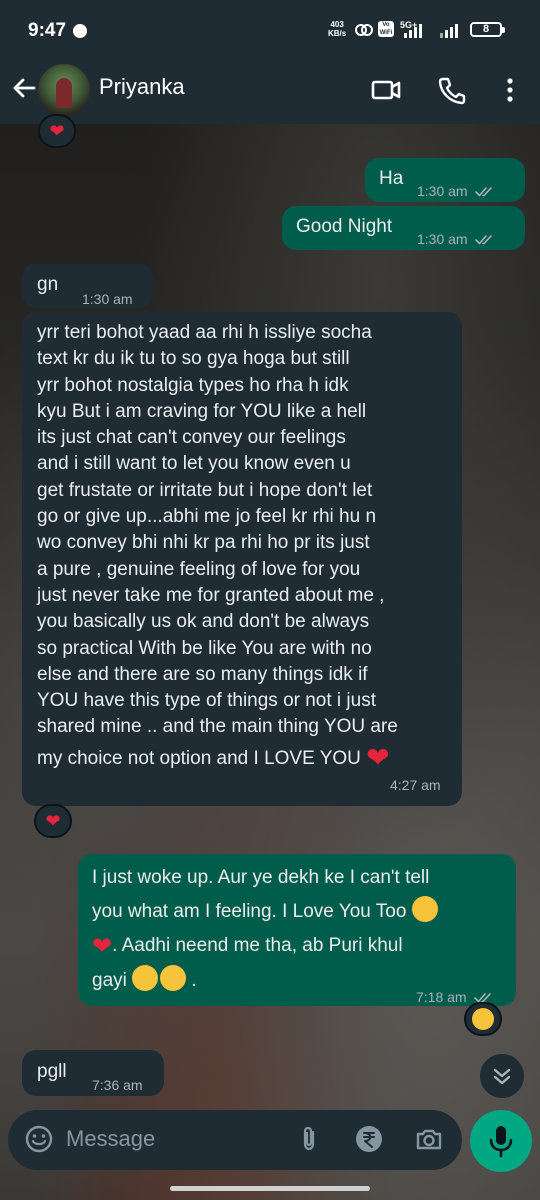 The width and height of the screenshot is (540, 1200). What do you see at coordinates (173, 978) in the screenshot?
I see `grinning-face-icon` at bounding box center [173, 978].